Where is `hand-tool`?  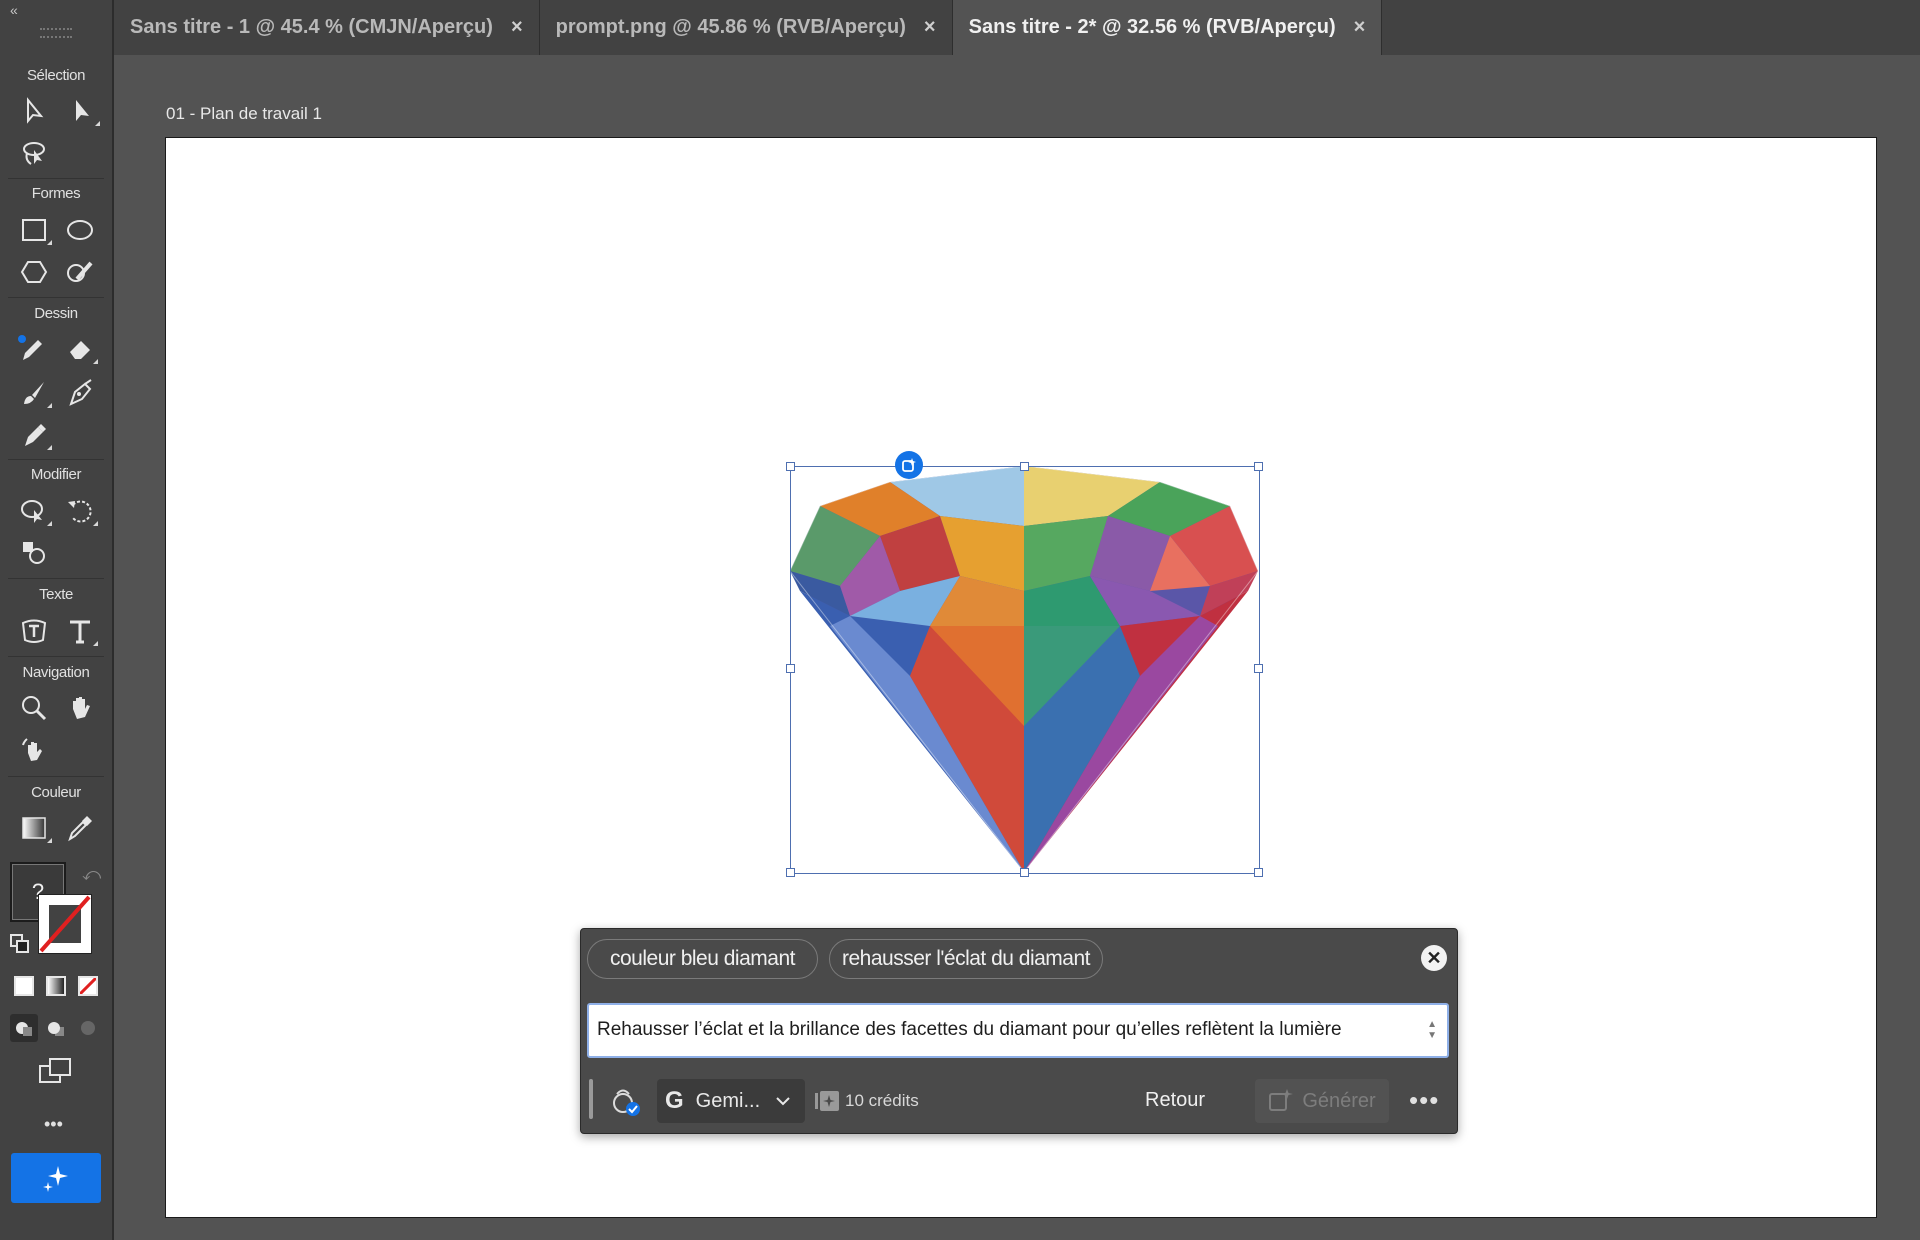
hand-tool is located at coordinates (80, 708).